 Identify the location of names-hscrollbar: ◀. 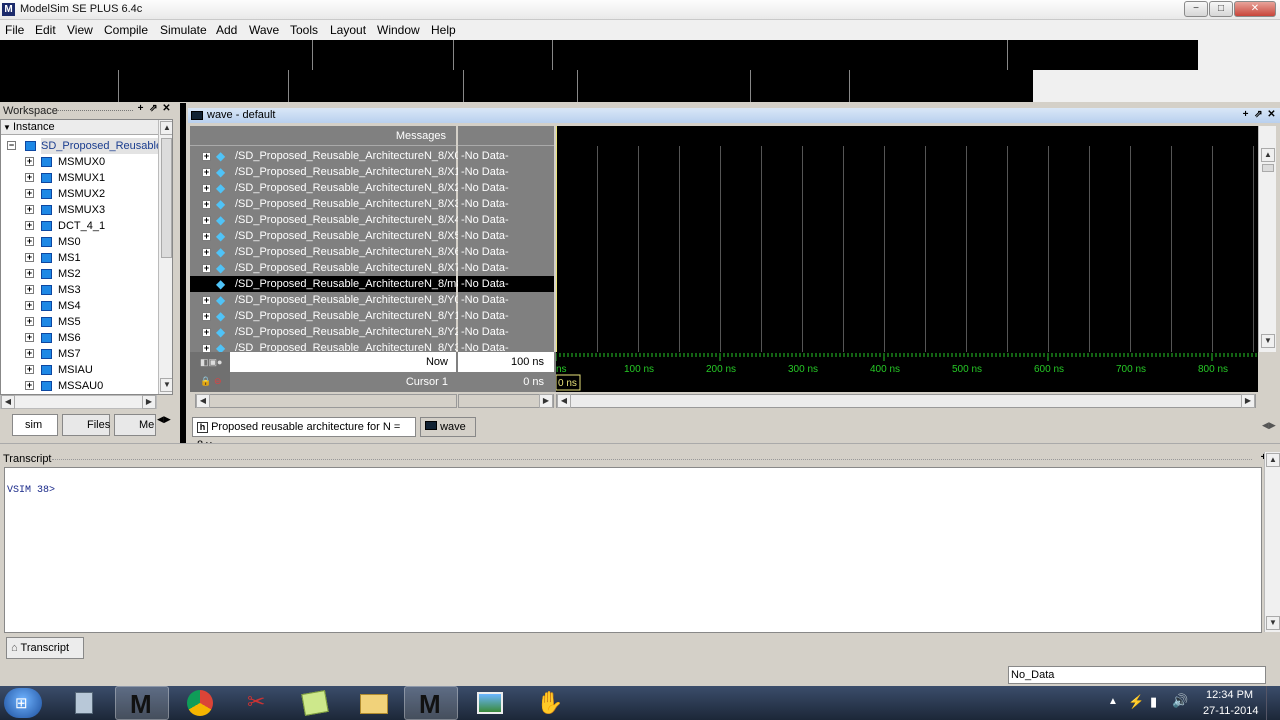
(326, 401).